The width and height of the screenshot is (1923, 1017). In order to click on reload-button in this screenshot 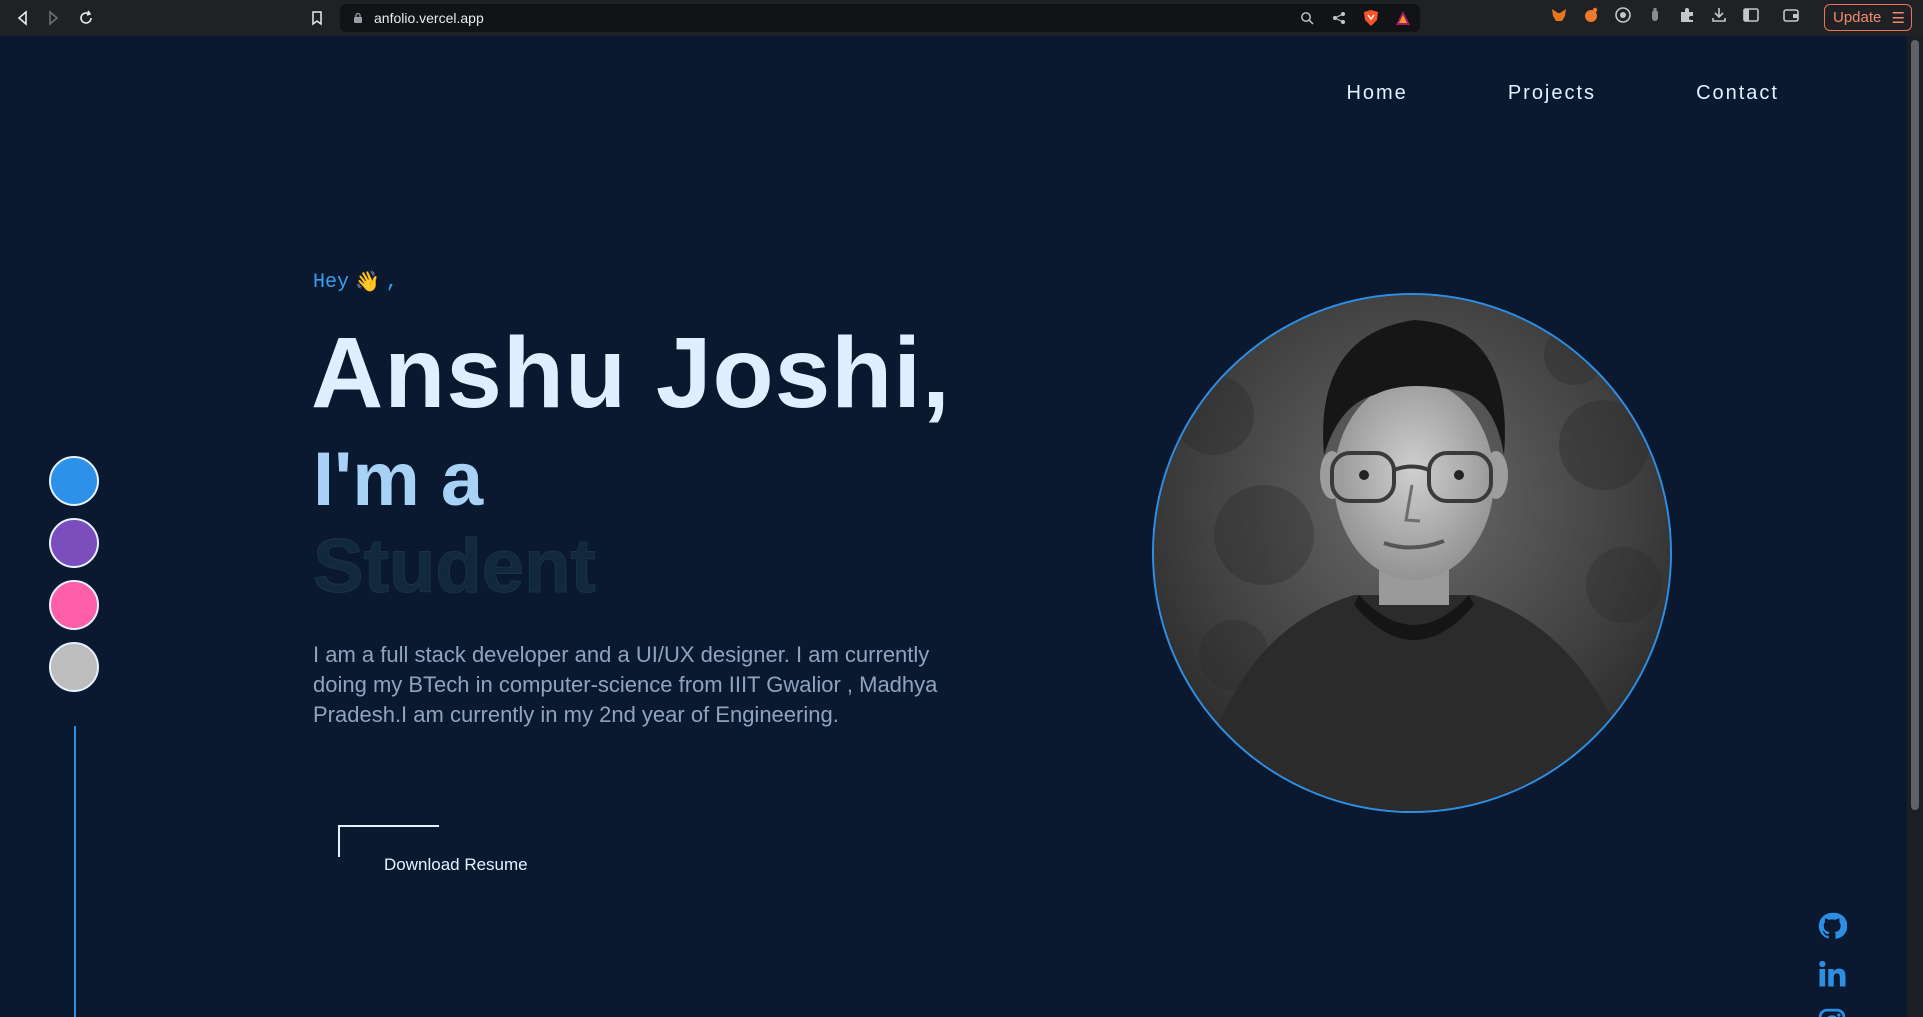, I will do `click(86, 18)`.